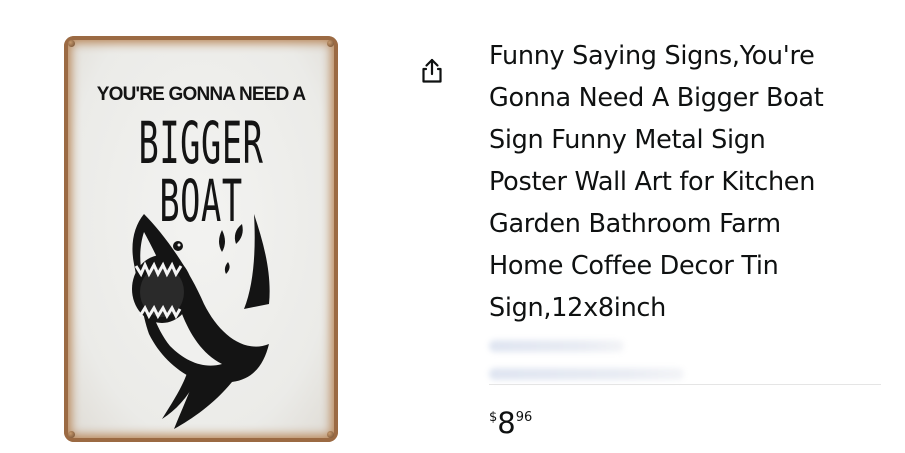 The image size is (905, 453). Describe the element at coordinates (201, 321) in the screenshot. I see `shark-illustration` at that location.